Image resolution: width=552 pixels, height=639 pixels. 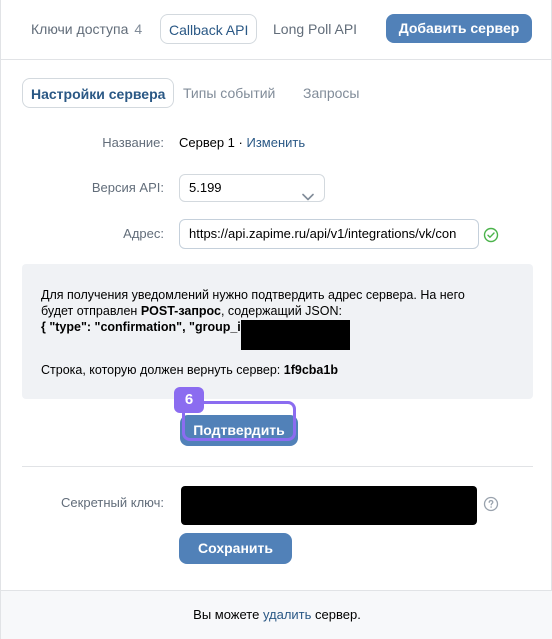 What do you see at coordinates (143, 233) in the screenshot?
I see `address-label: Адрес:` at bounding box center [143, 233].